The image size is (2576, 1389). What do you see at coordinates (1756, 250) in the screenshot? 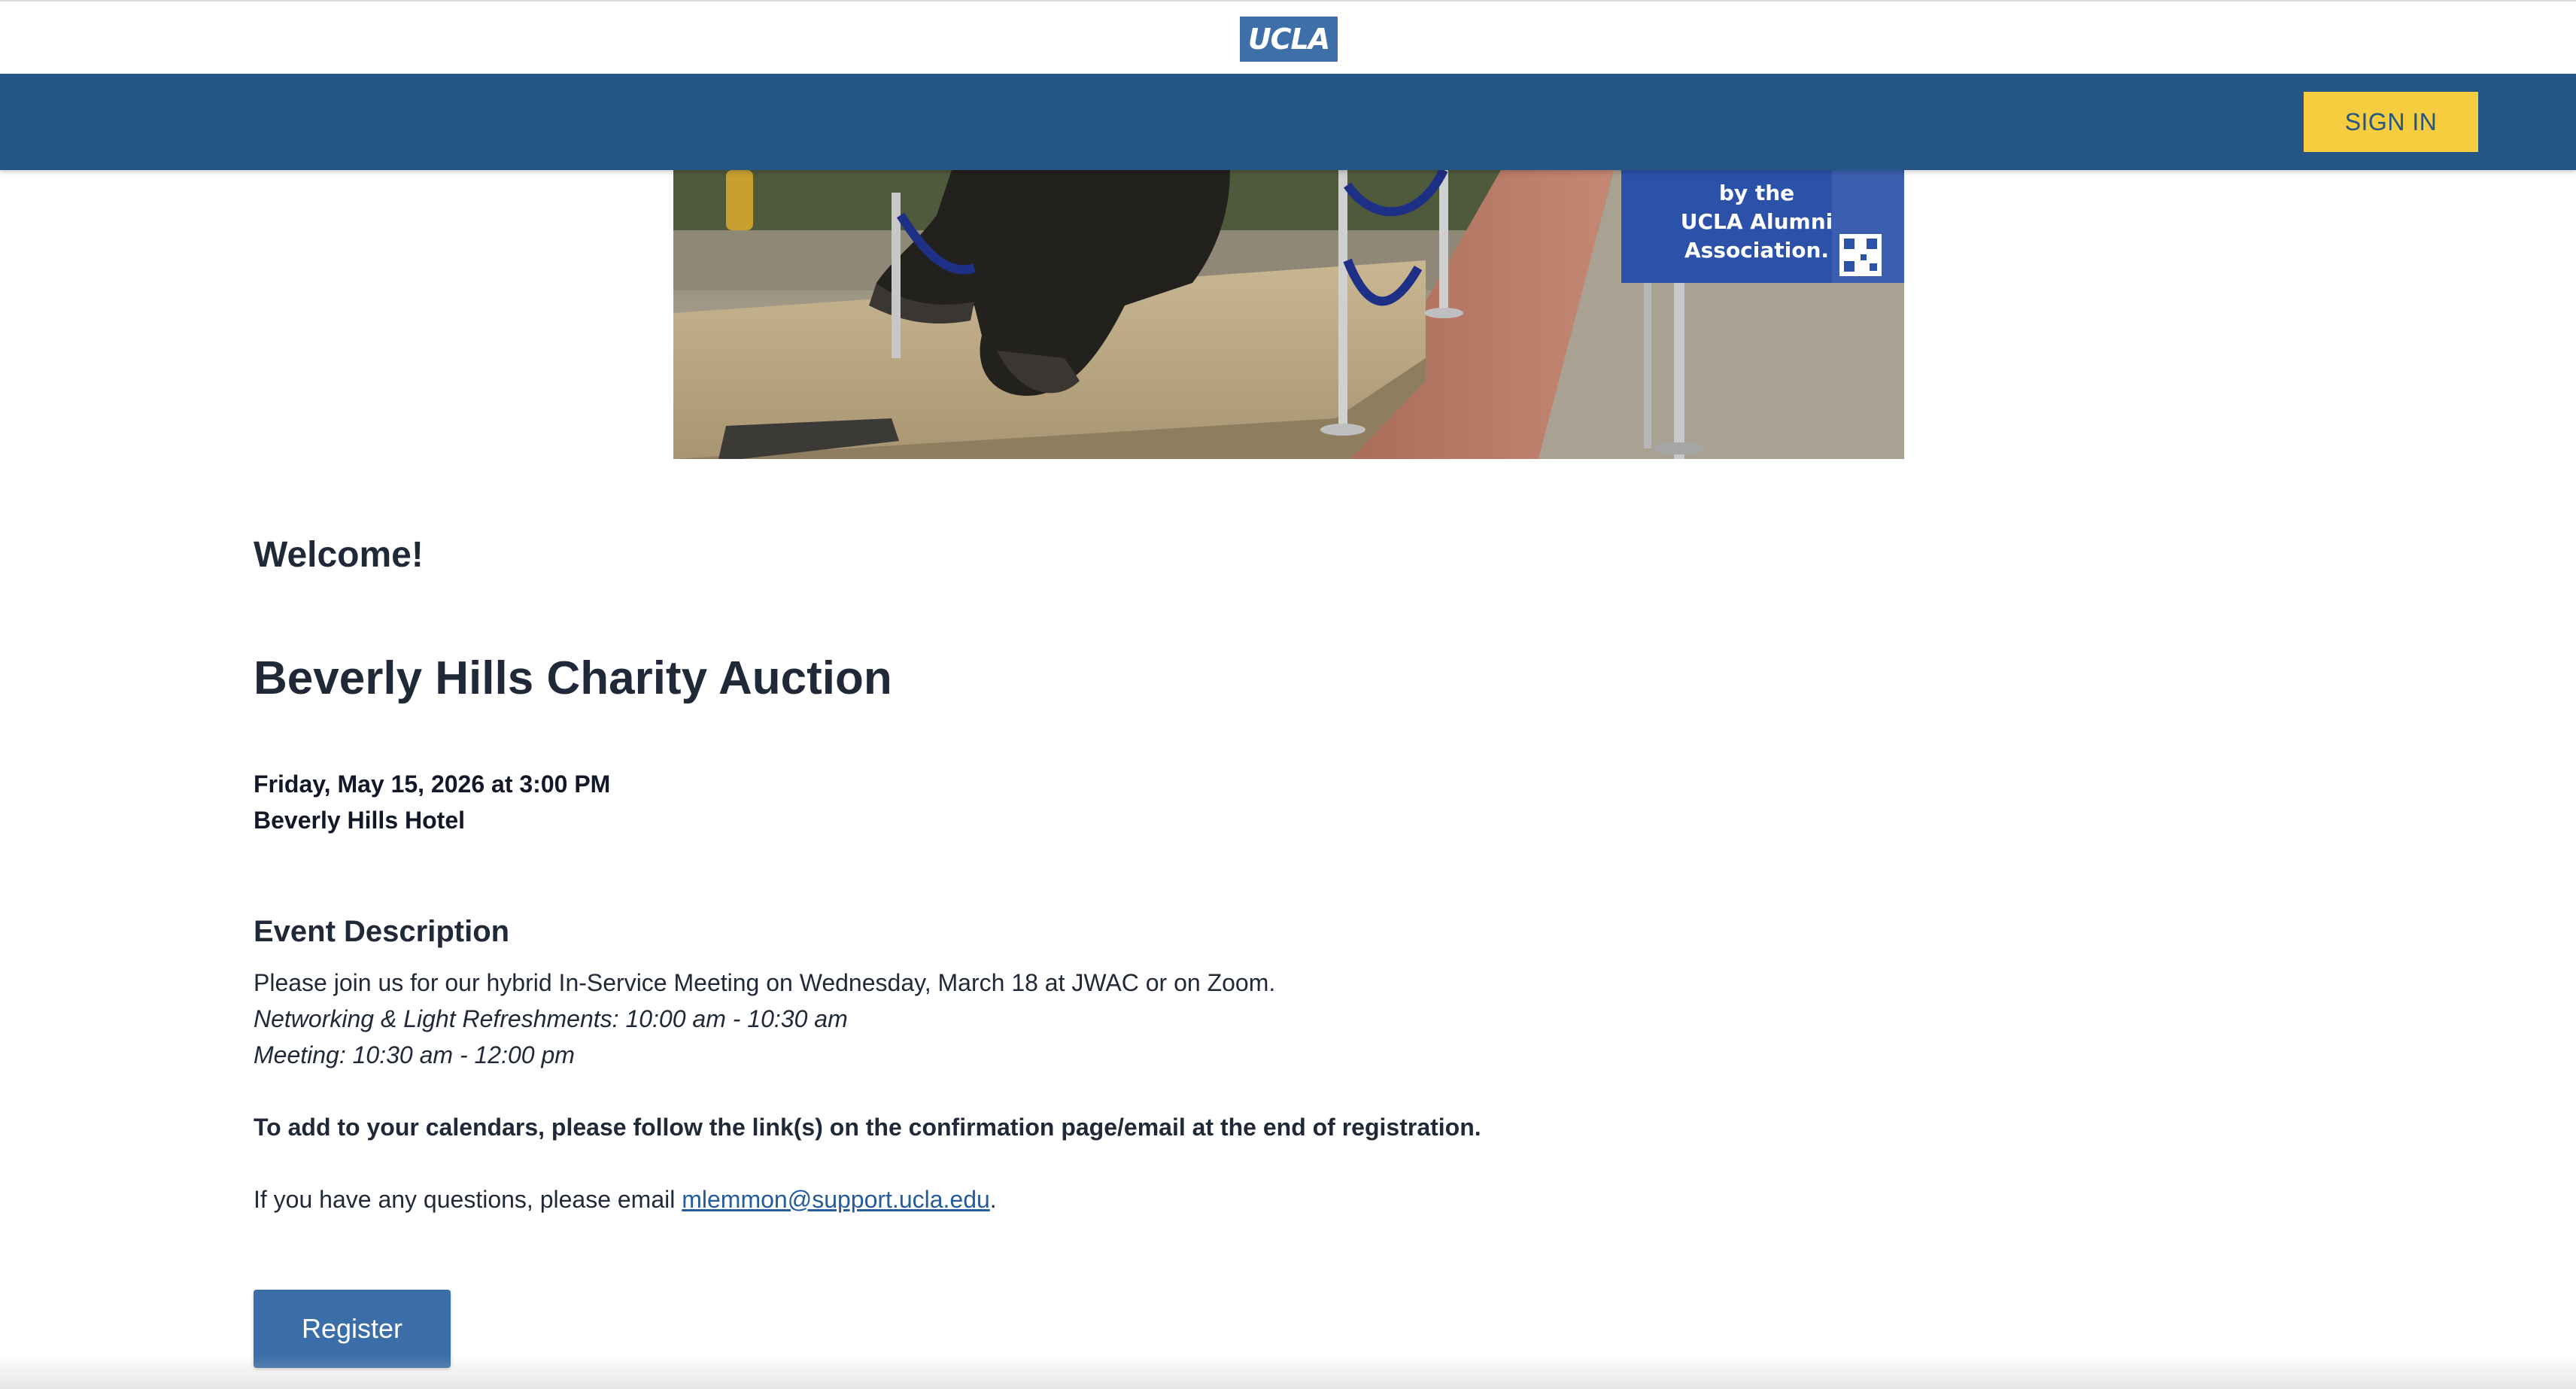
I see `sign-text-line-3: Association.` at bounding box center [1756, 250].